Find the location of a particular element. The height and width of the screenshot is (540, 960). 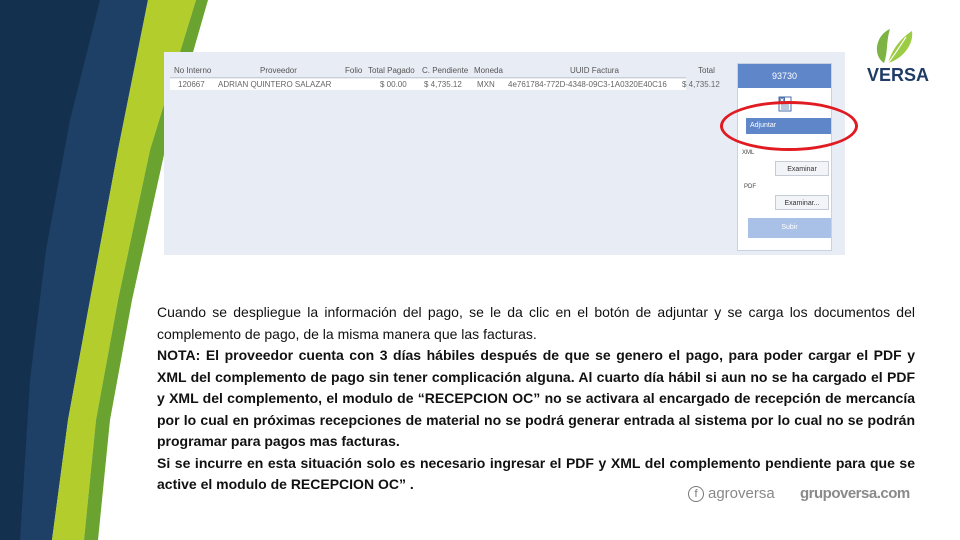

order-number-button: 93730 is located at coordinates (784, 76).